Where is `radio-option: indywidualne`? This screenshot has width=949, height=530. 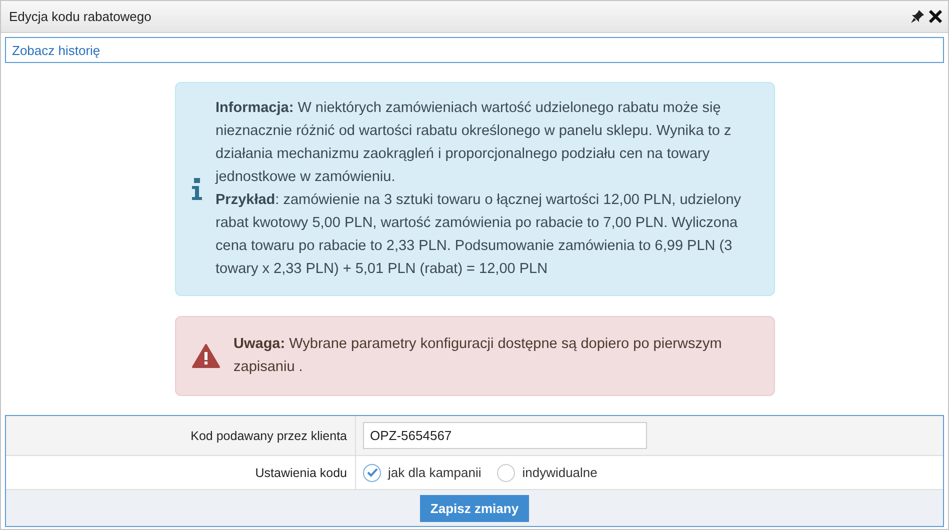
radio-option: indywidualne is located at coordinates (547, 473).